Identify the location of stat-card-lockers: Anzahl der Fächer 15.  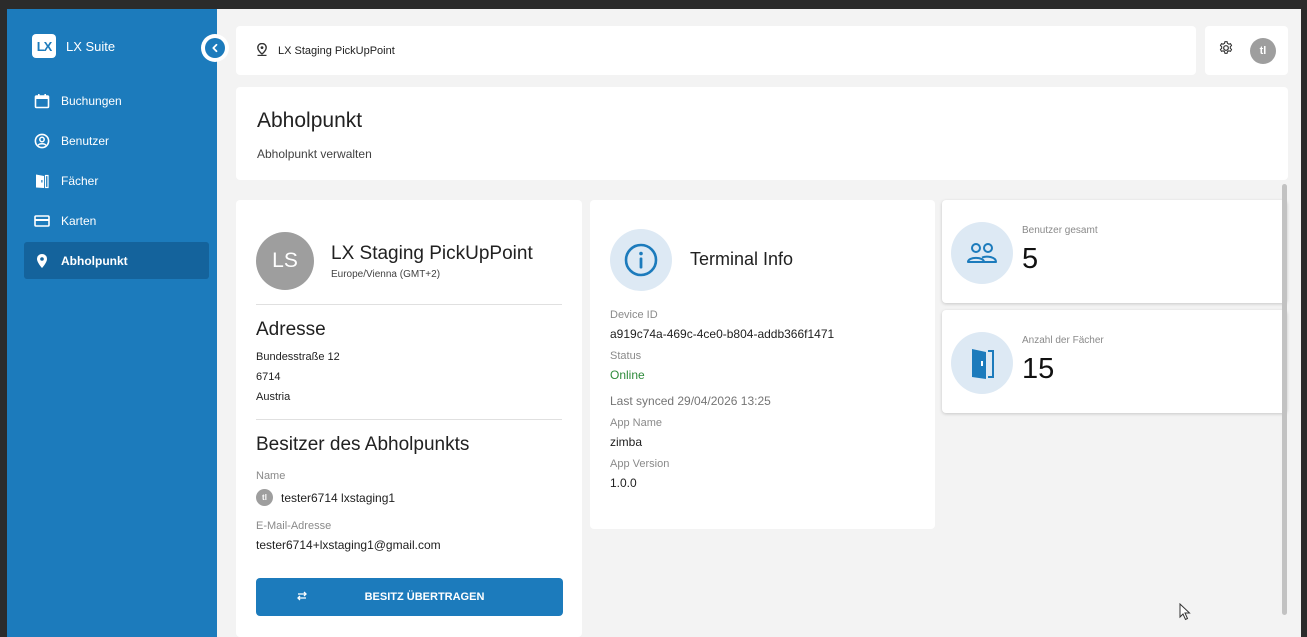
(1114, 361).